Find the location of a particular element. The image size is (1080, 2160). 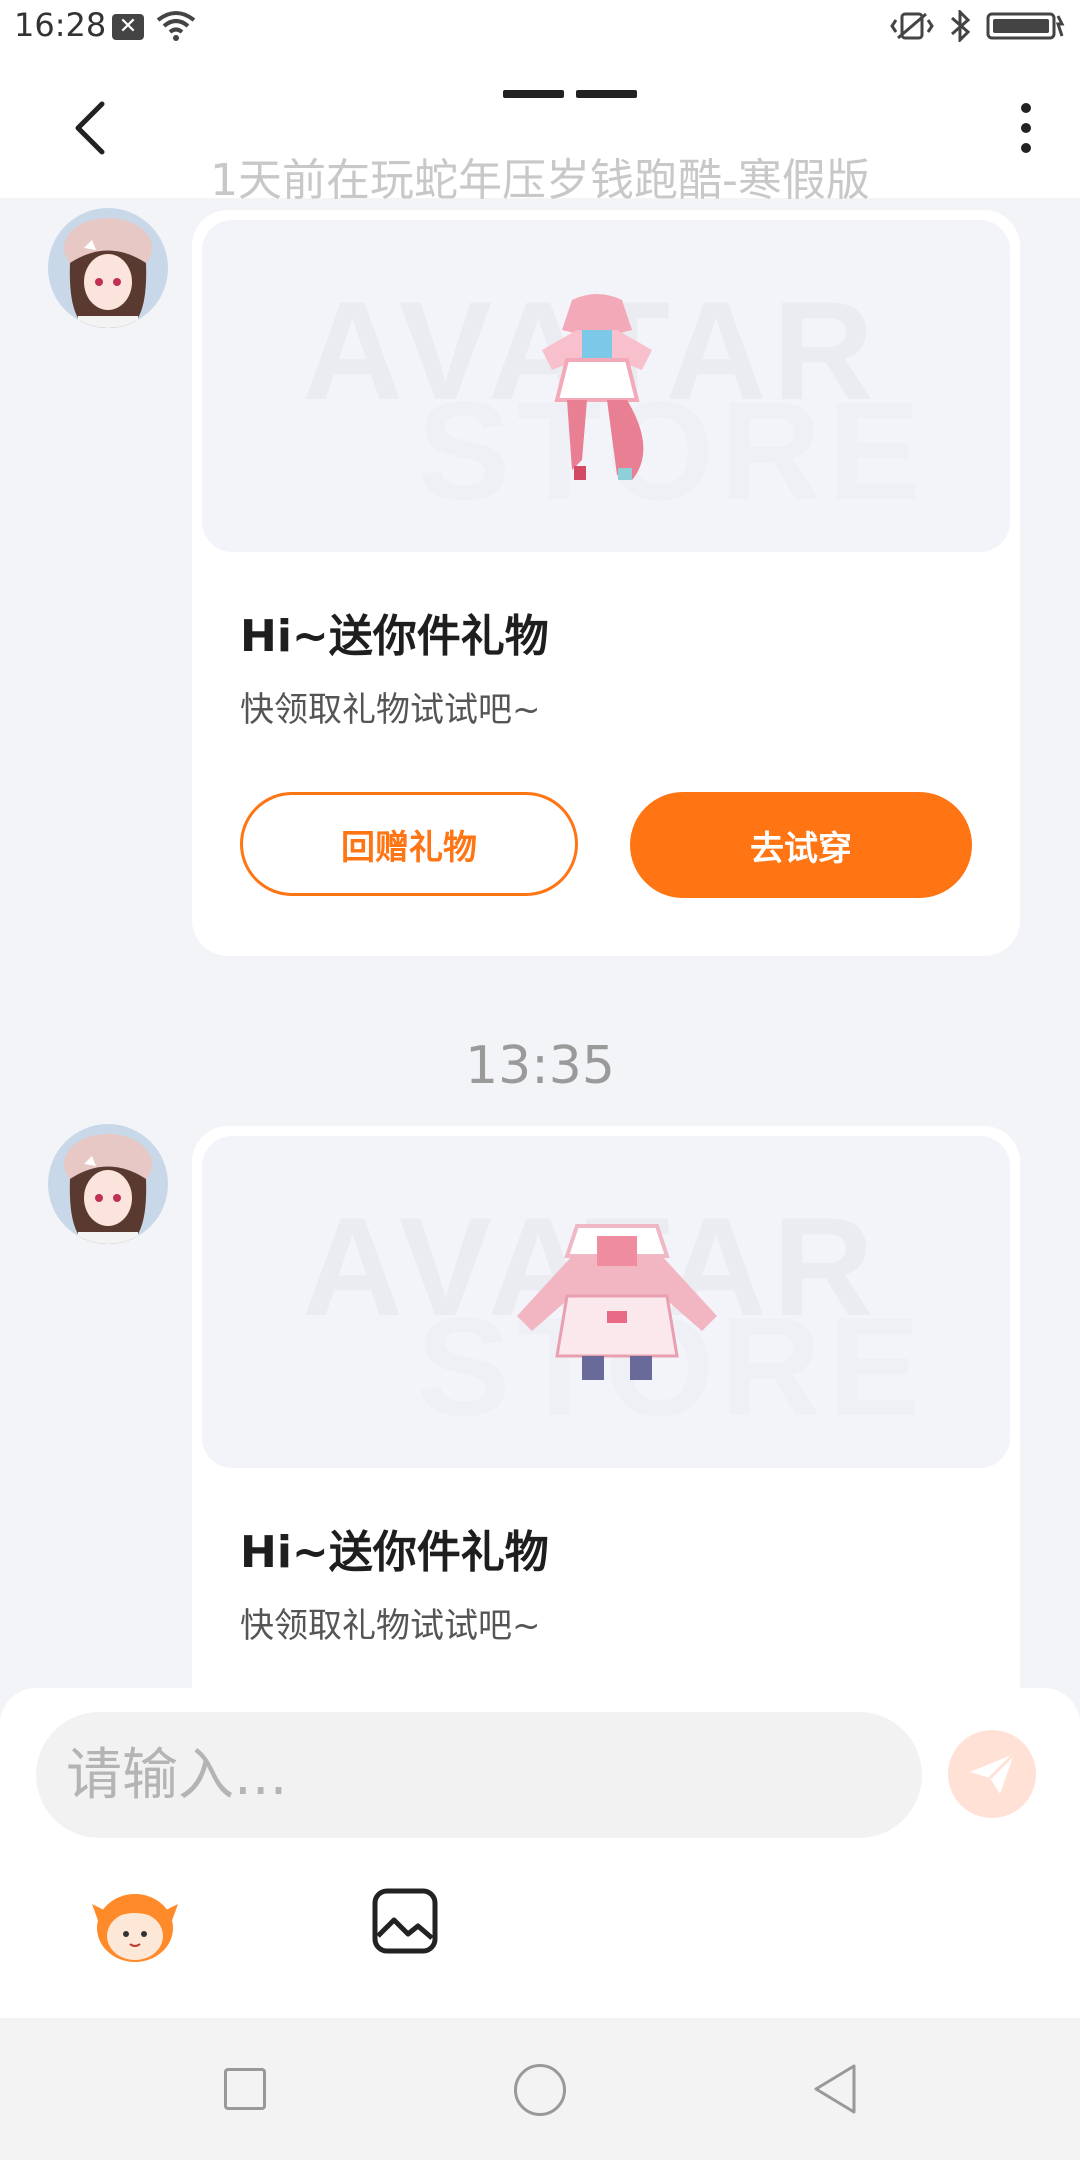

system-nav-bar is located at coordinates (540, 2089).